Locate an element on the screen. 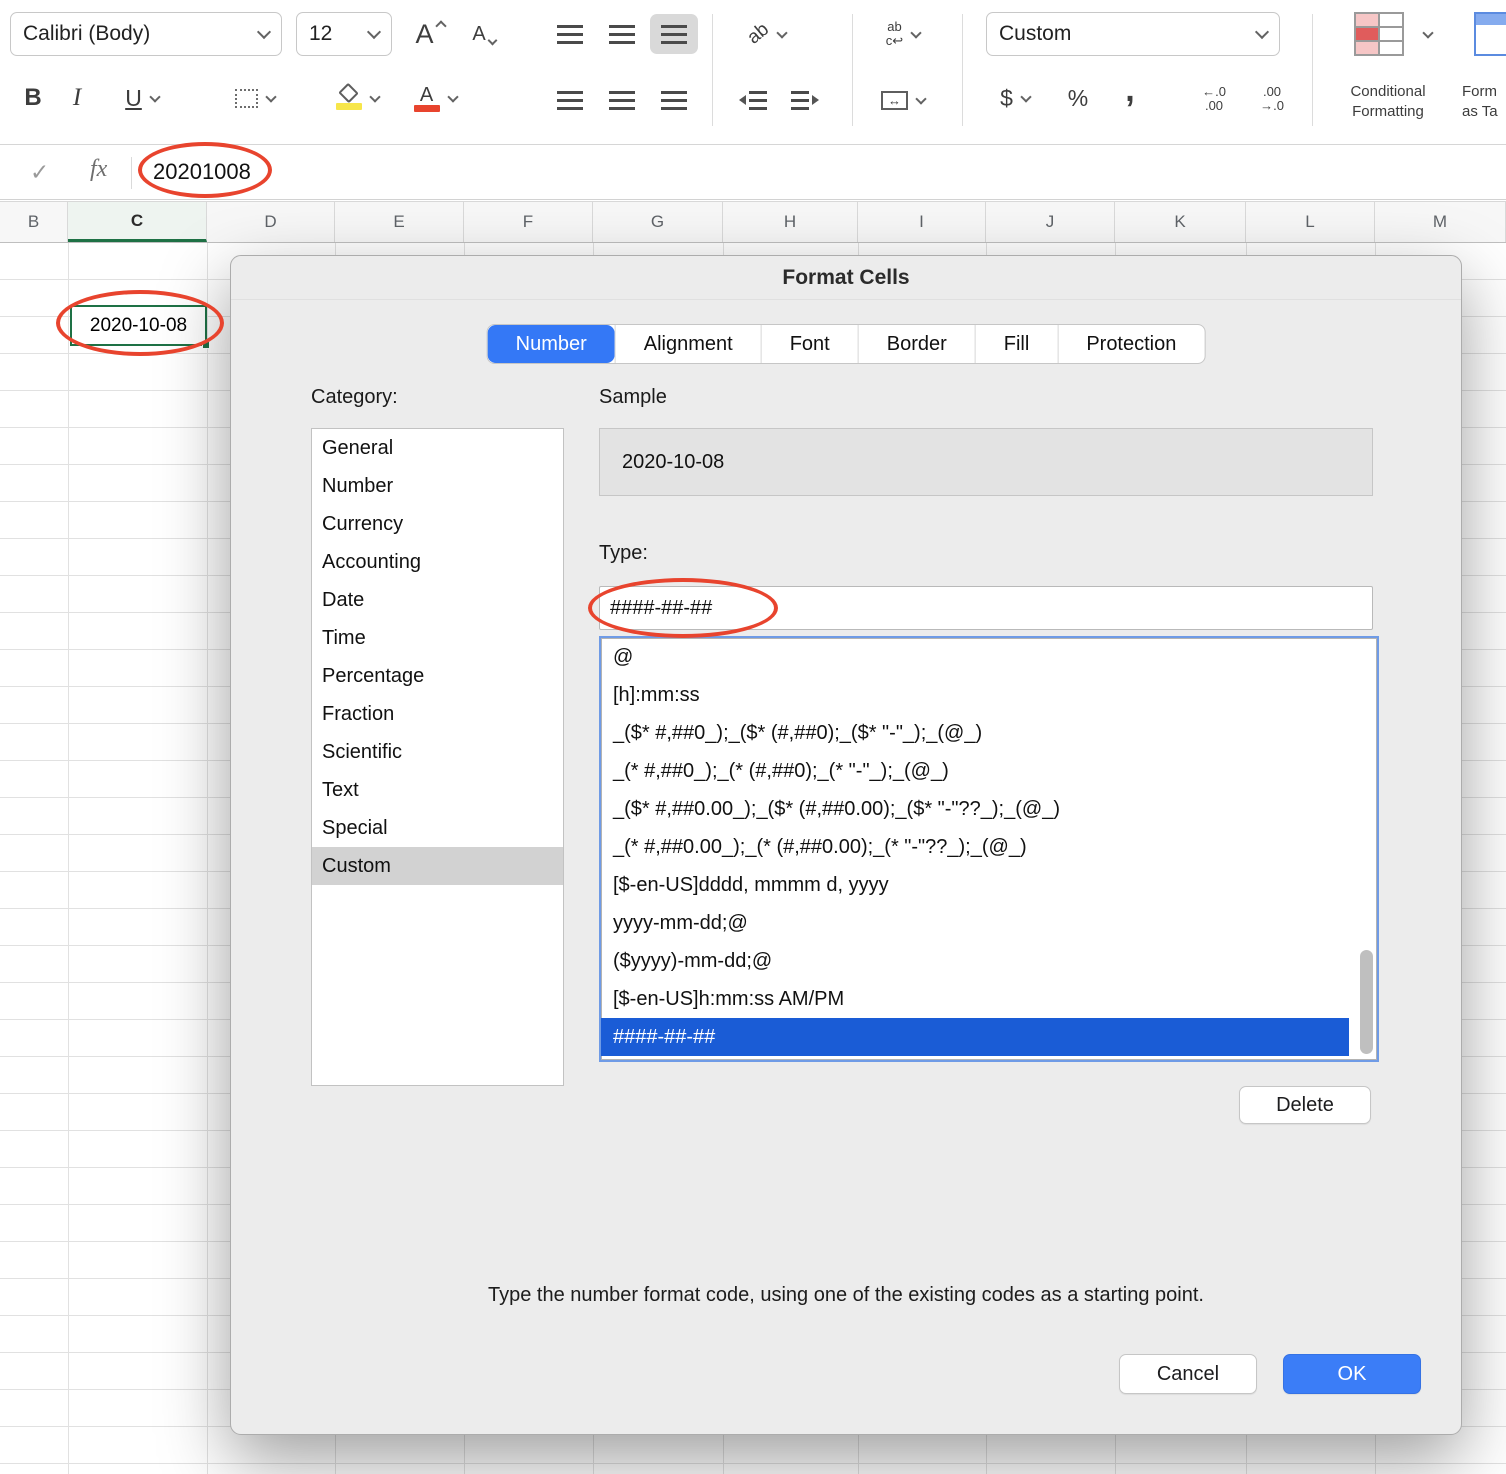  merge-center-button: ↔ is located at coordinates (903, 100).